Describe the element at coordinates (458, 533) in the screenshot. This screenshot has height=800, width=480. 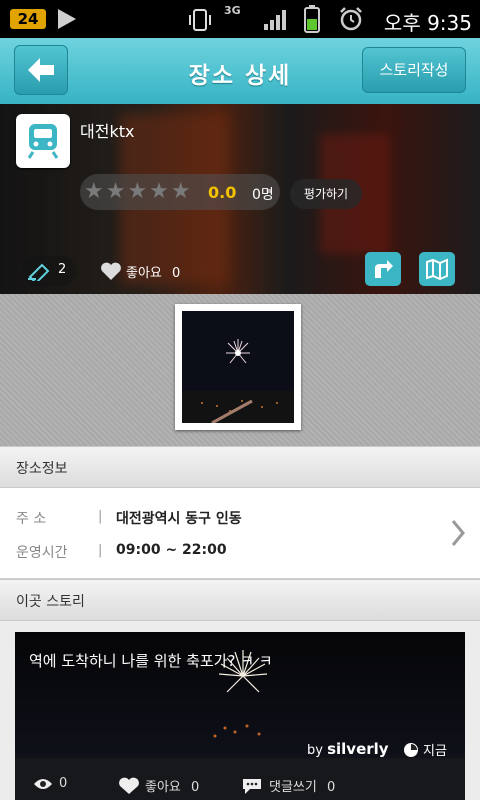
I see `chevron-right-icon` at that location.